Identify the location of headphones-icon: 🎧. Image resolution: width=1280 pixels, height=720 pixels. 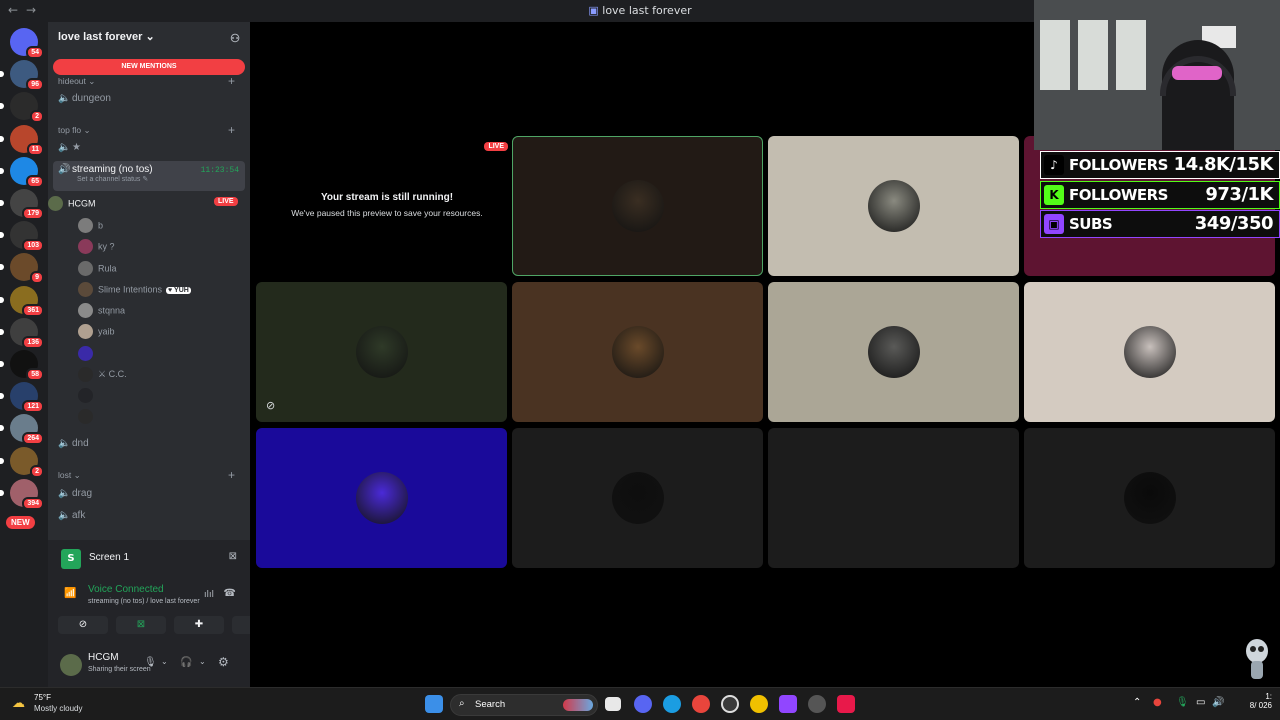
(186, 662).